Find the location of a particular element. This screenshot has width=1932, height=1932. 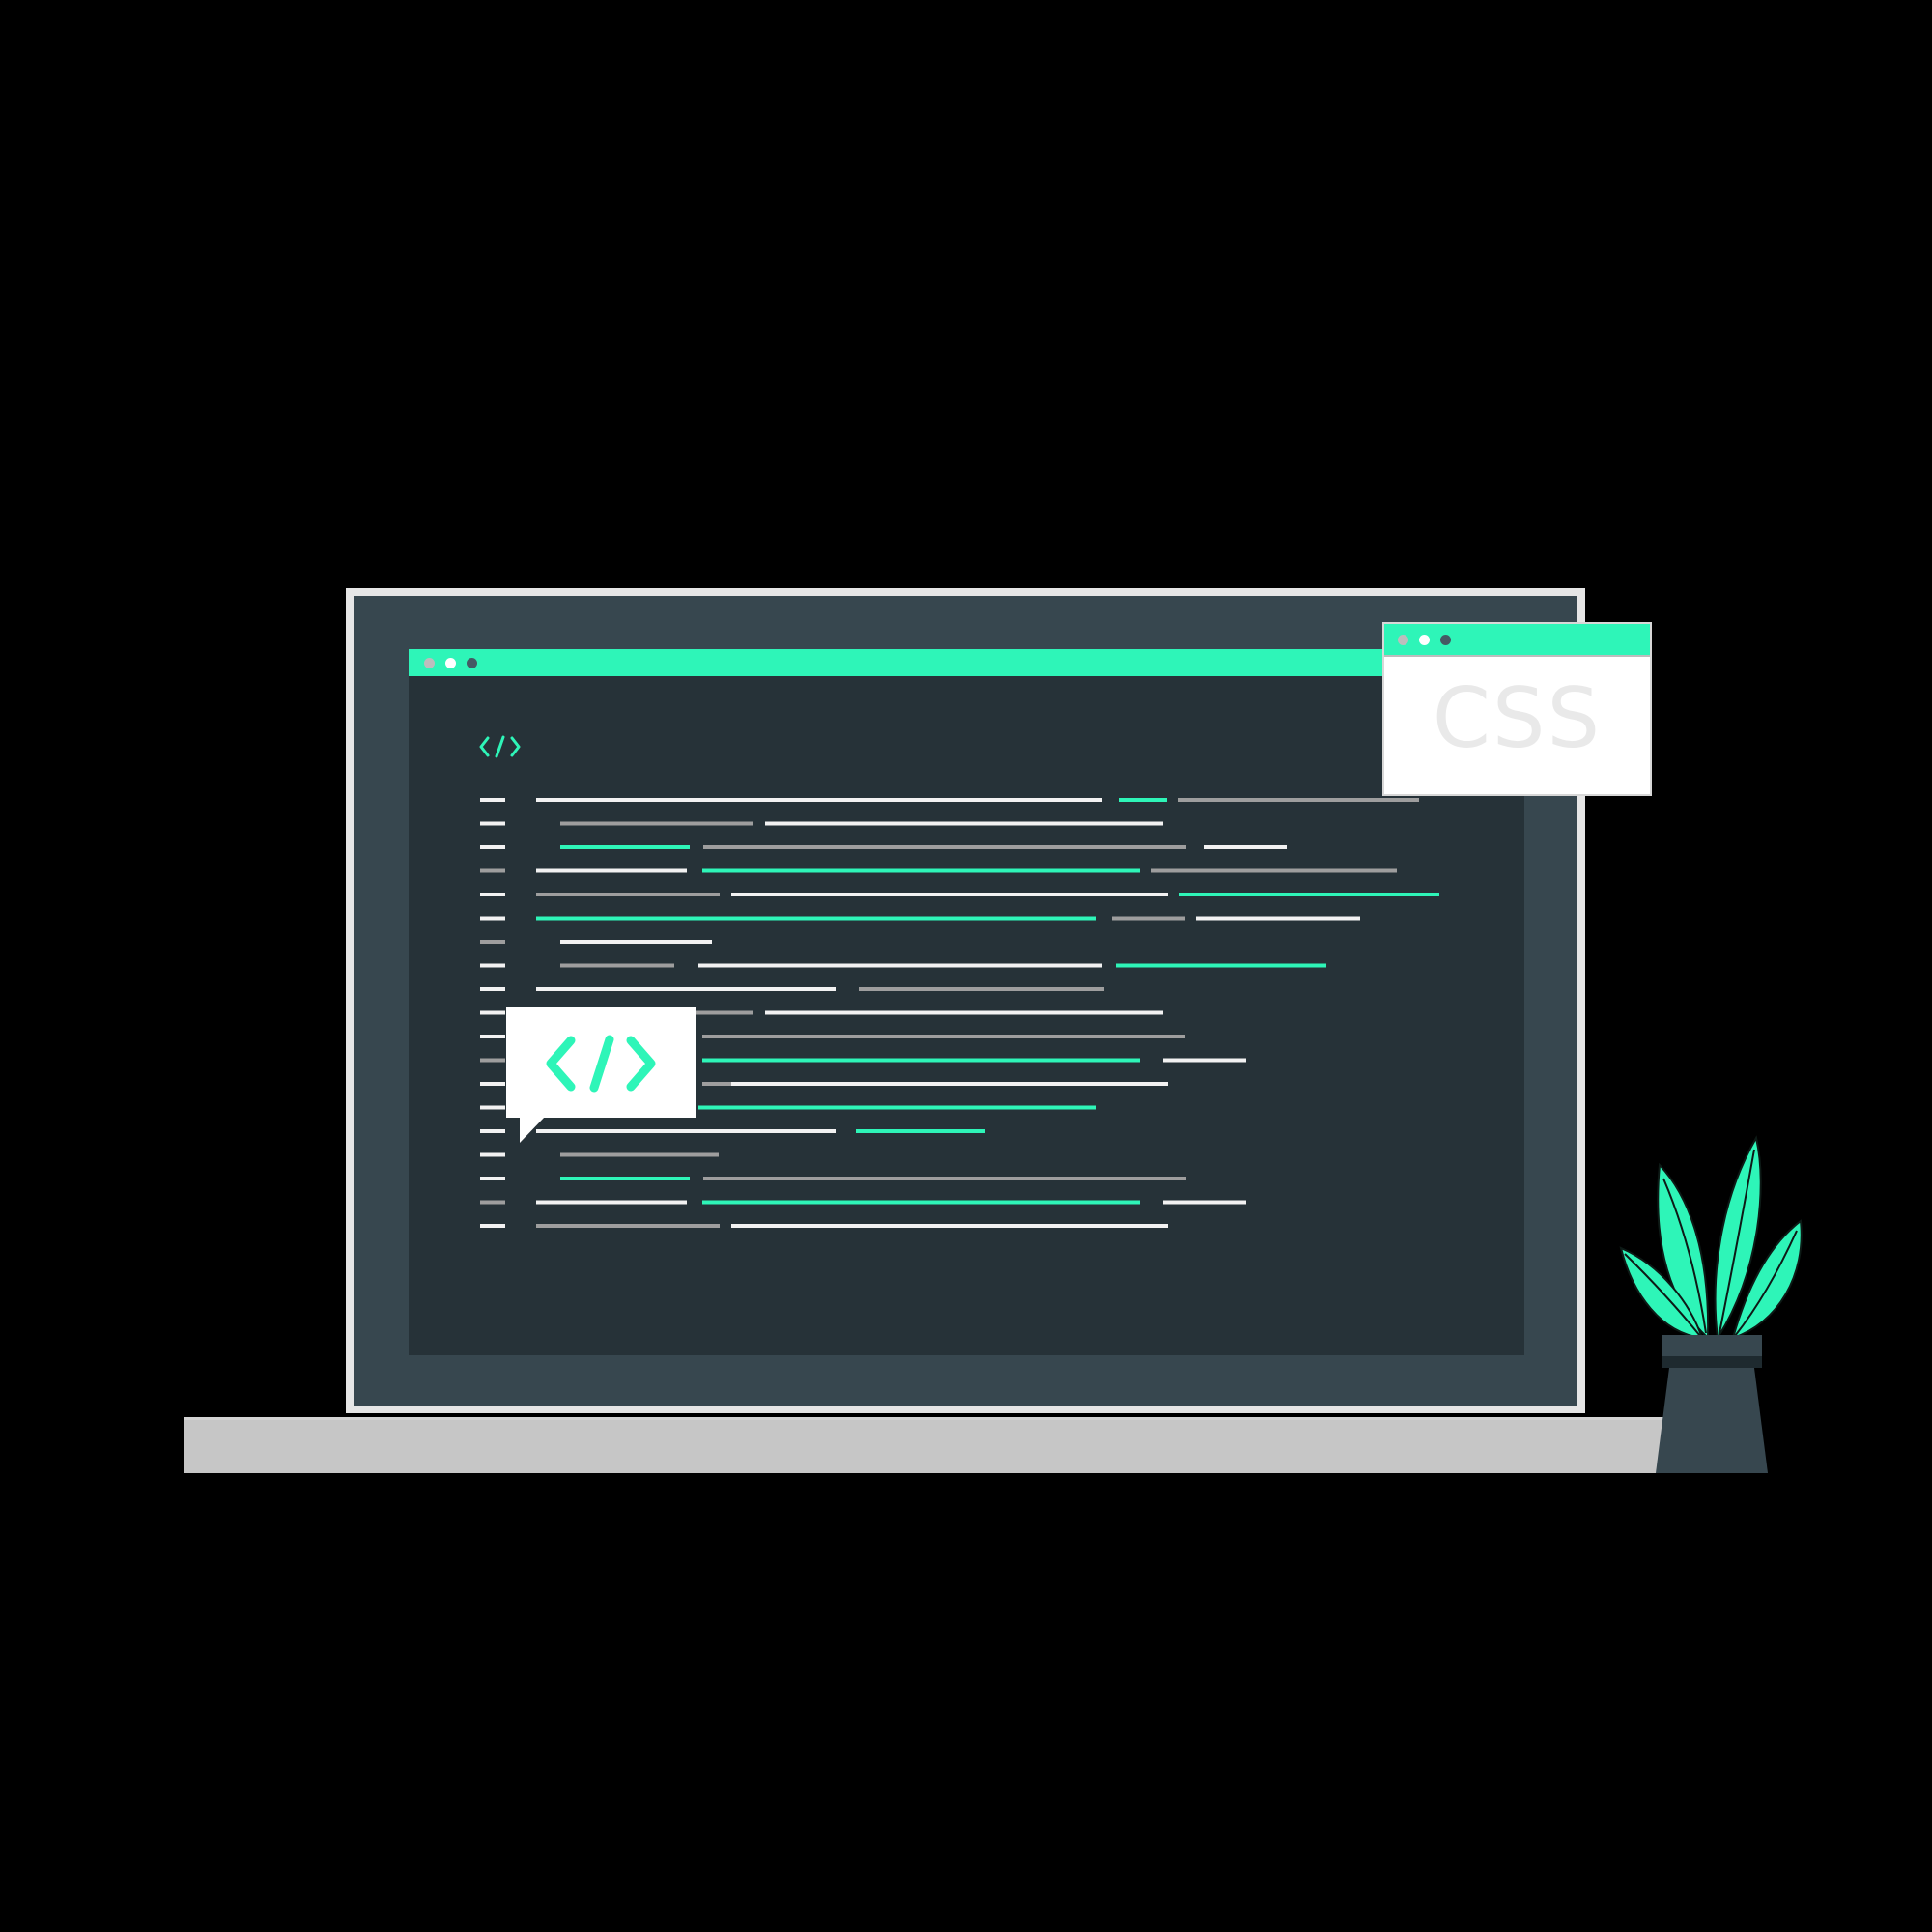

code-lines-svg is located at coordinates (959, 1013).